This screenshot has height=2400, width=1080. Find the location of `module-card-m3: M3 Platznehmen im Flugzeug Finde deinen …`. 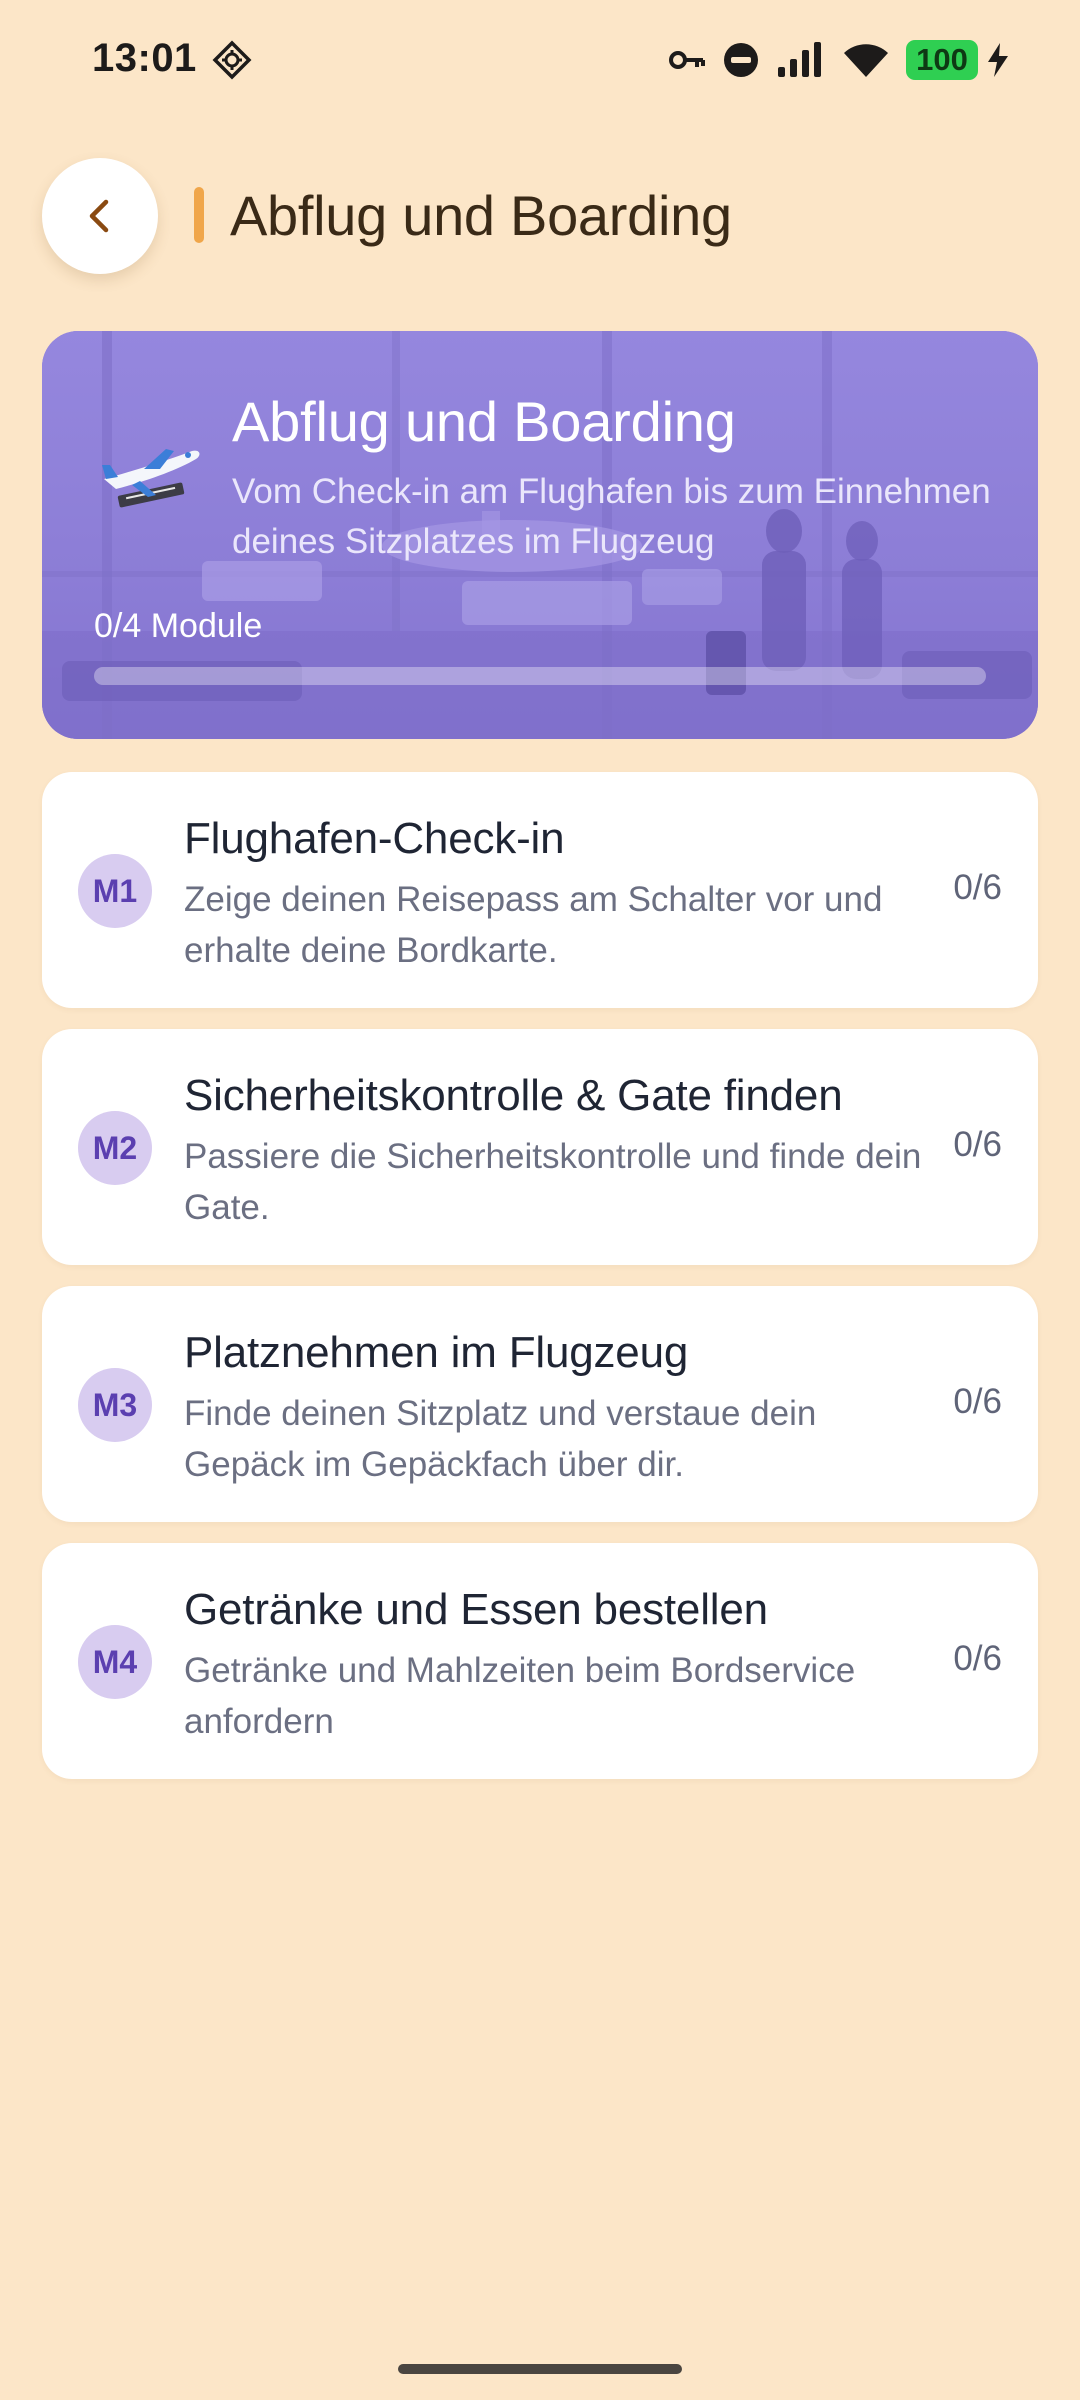

module-card-m3: M3 Platznehmen im Flugzeug Finde deinen … is located at coordinates (540, 1404).